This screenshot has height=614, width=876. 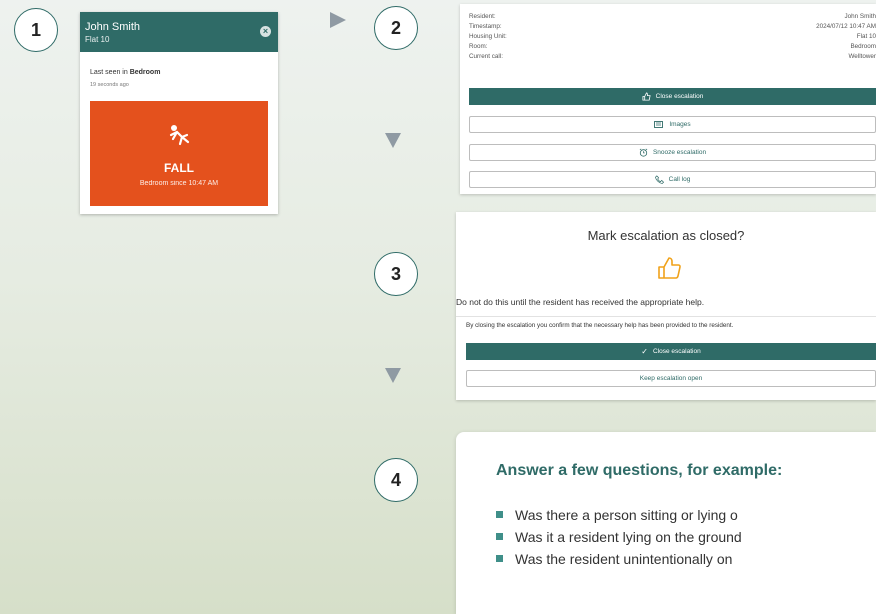 I want to click on question-text: Was there a person sitting or lying o, so click(x=626, y=515).